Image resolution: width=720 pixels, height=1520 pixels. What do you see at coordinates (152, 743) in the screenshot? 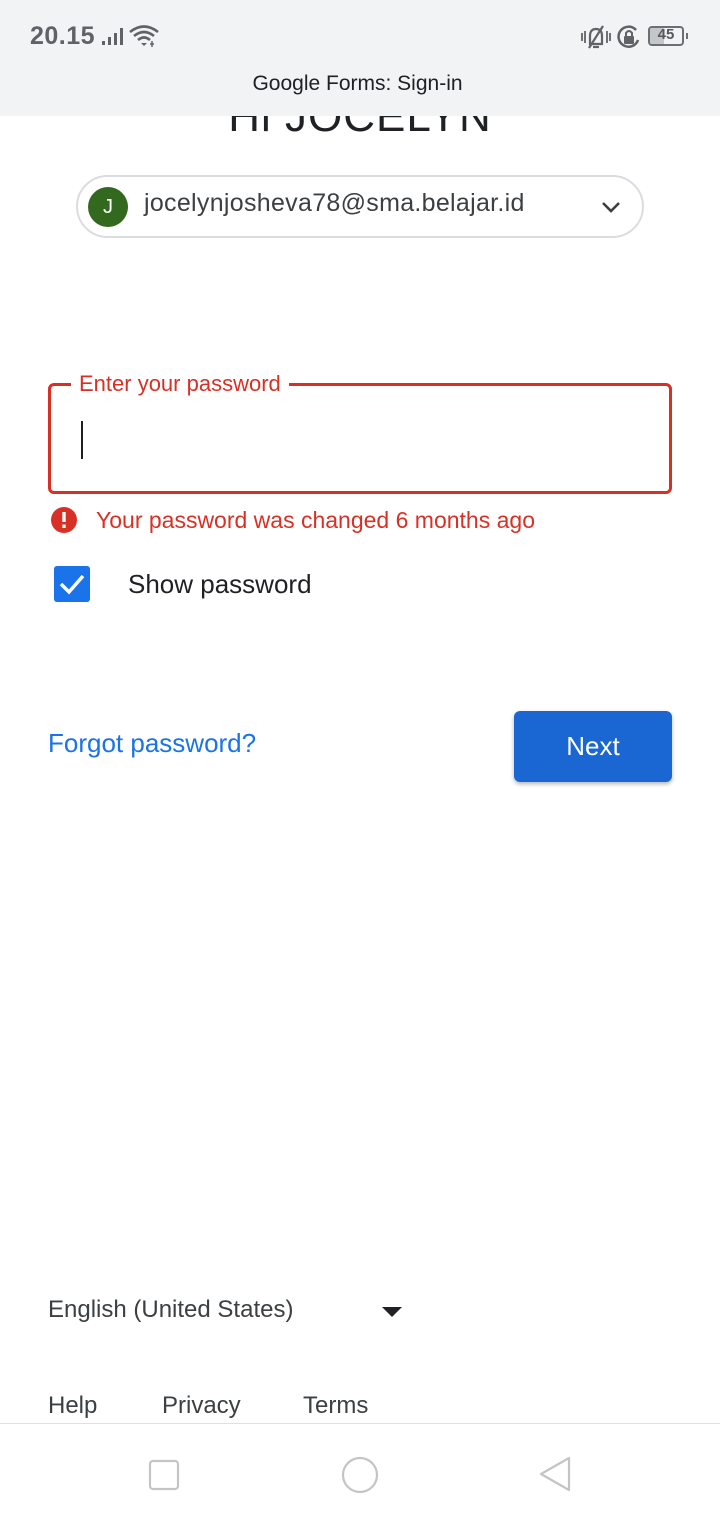
I see `forgot-password-link: Forgot password?` at bounding box center [152, 743].